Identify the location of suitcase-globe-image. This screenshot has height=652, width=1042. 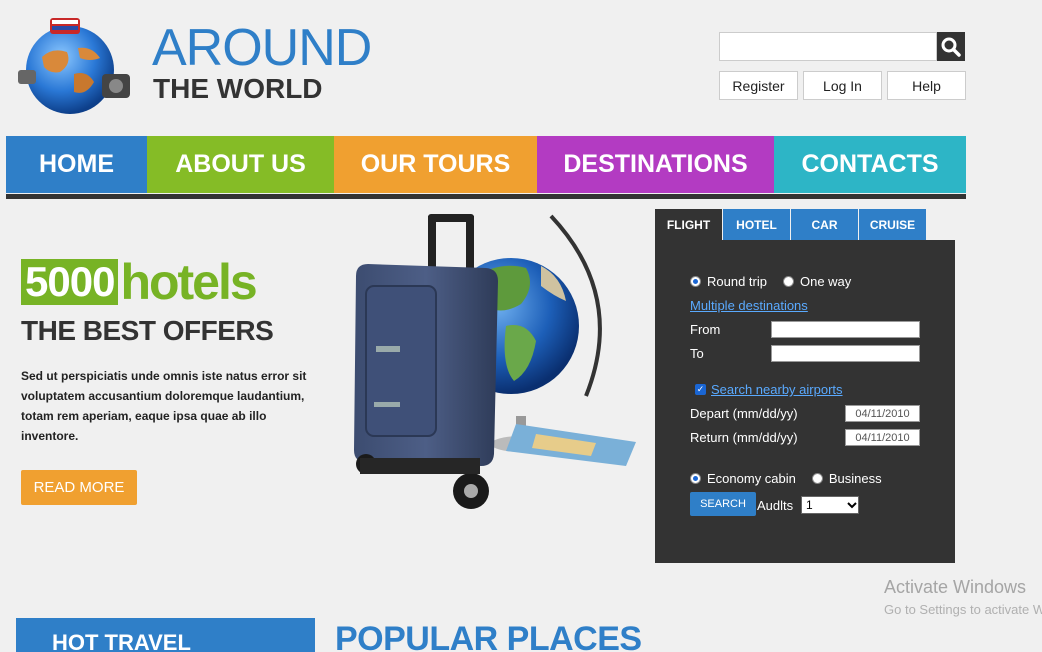
(495, 361).